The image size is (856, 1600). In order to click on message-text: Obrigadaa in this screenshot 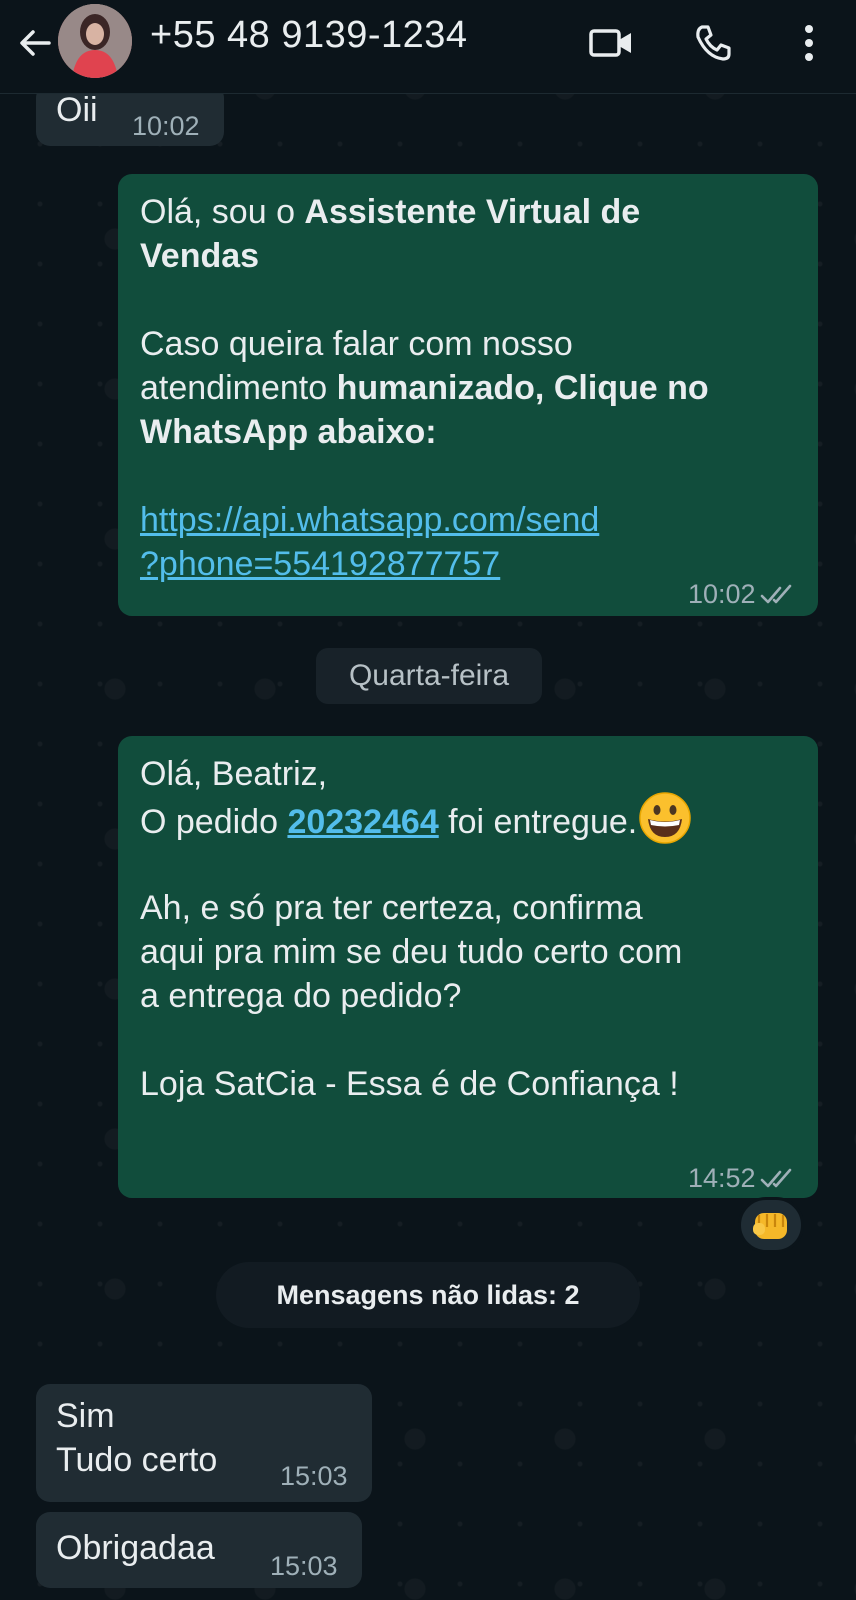, I will do `click(135, 1548)`.